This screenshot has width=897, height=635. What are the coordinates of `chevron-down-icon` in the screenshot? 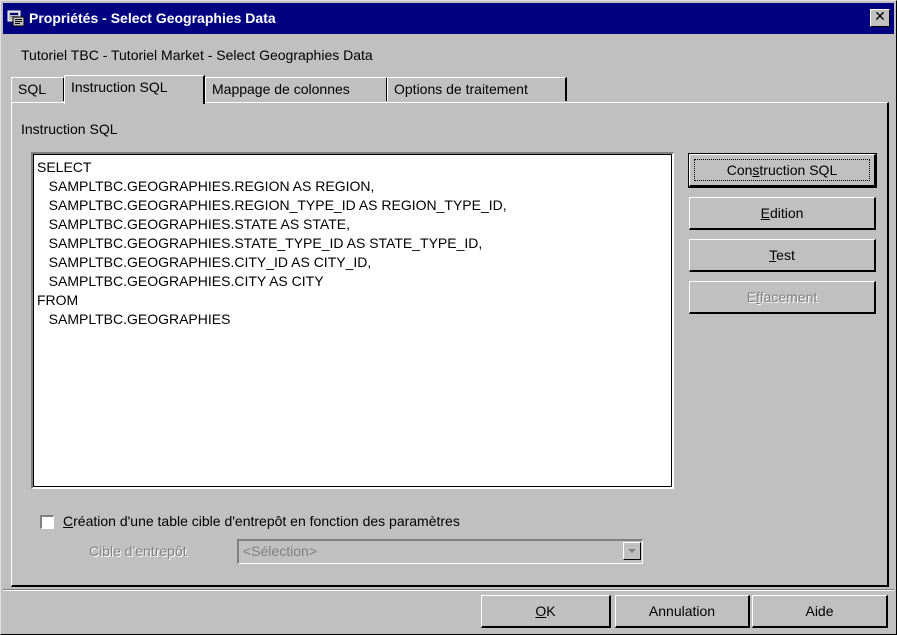 It's located at (632, 551).